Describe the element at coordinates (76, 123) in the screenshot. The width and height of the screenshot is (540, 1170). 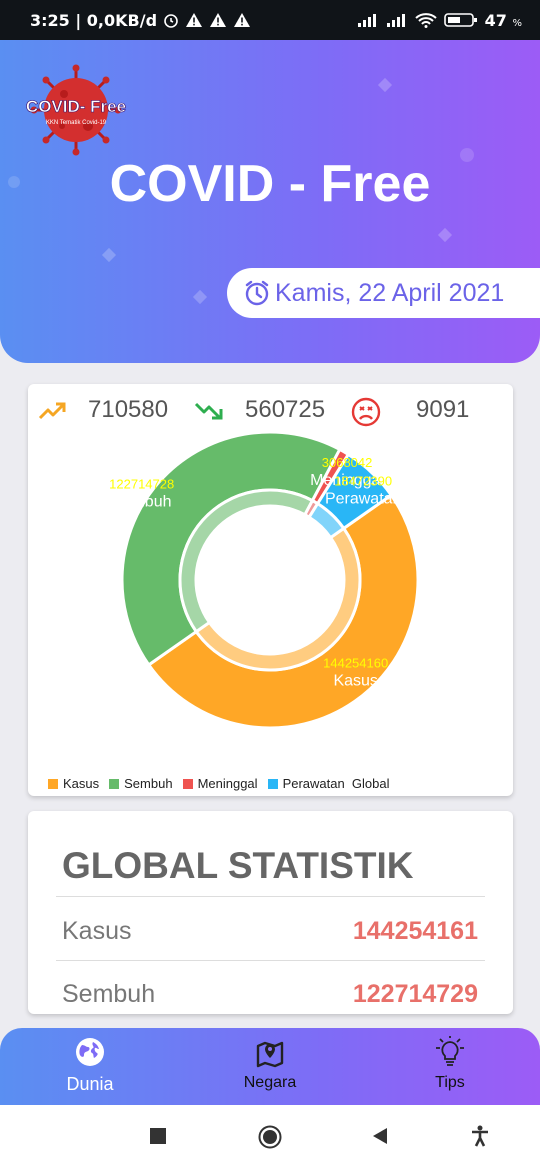
I see `logo-subtitle: KKN Tematik Covid-19` at that location.